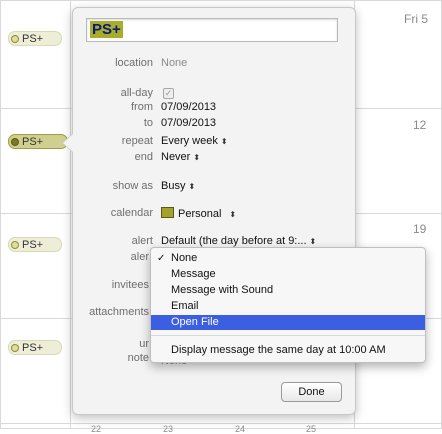  I want to click on from-date: 07/09/2013, so click(188, 107).